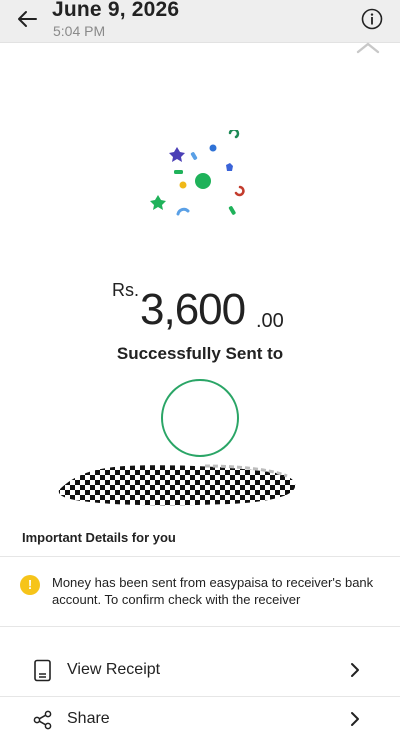  What do you see at coordinates (200, 418) in the screenshot?
I see `receiver-avatar` at bounding box center [200, 418].